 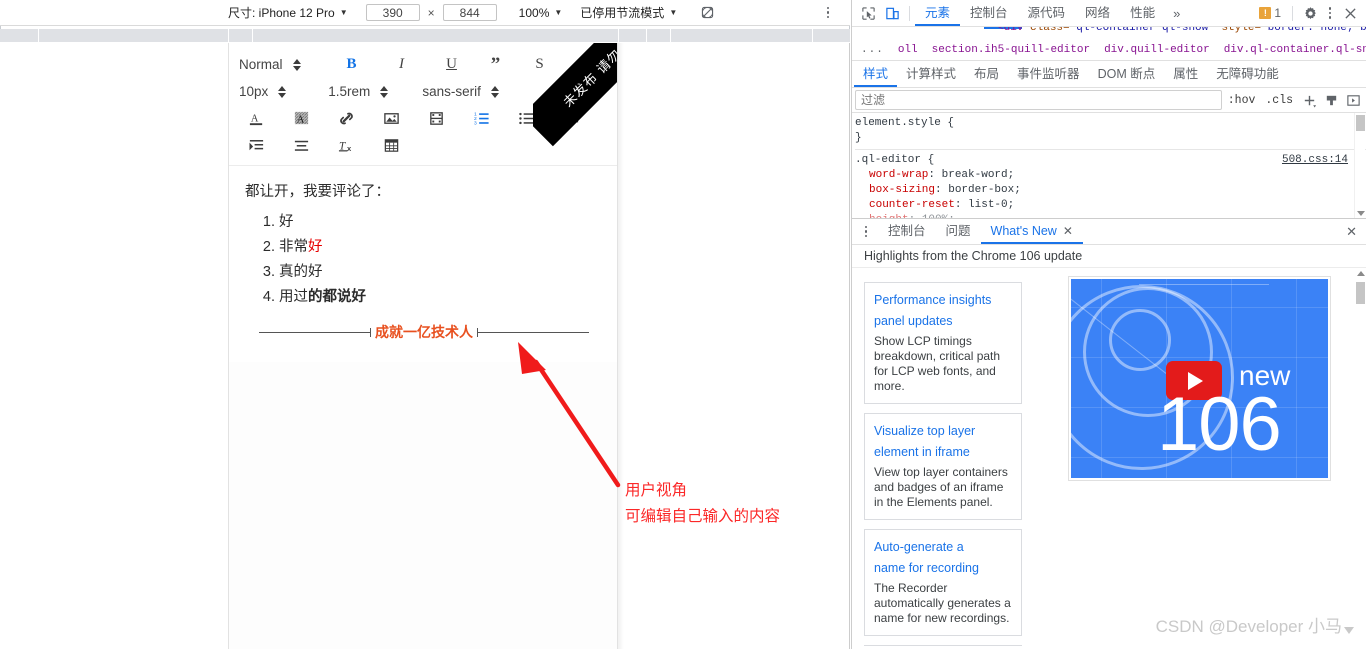 I want to click on italic-button: I, so click(x=402, y=65).